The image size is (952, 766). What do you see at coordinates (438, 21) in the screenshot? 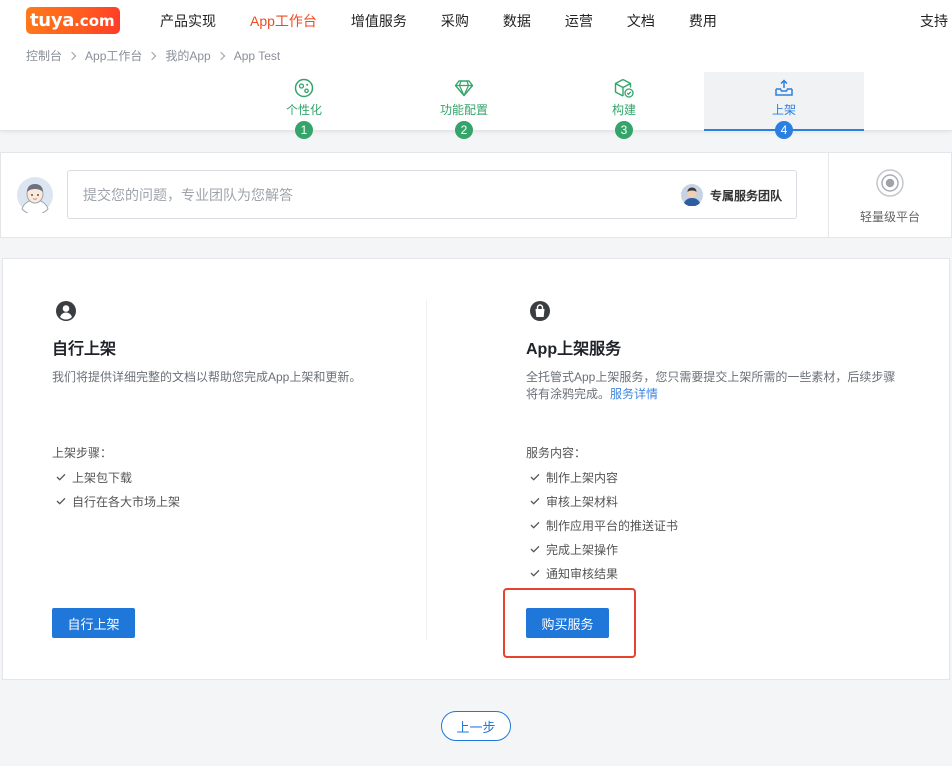
I see `main-menu: 产品实现 App工作台 增值服务 采购 数据 运营 文档 费用` at bounding box center [438, 21].